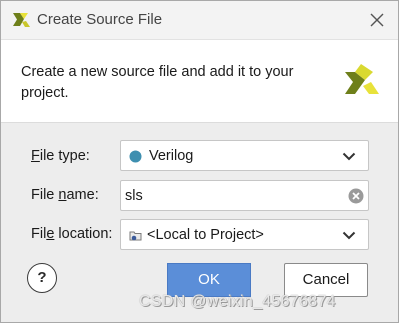  Describe the element at coordinates (244, 155) in the screenshot. I see `file-type-select: Verilog` at that location.